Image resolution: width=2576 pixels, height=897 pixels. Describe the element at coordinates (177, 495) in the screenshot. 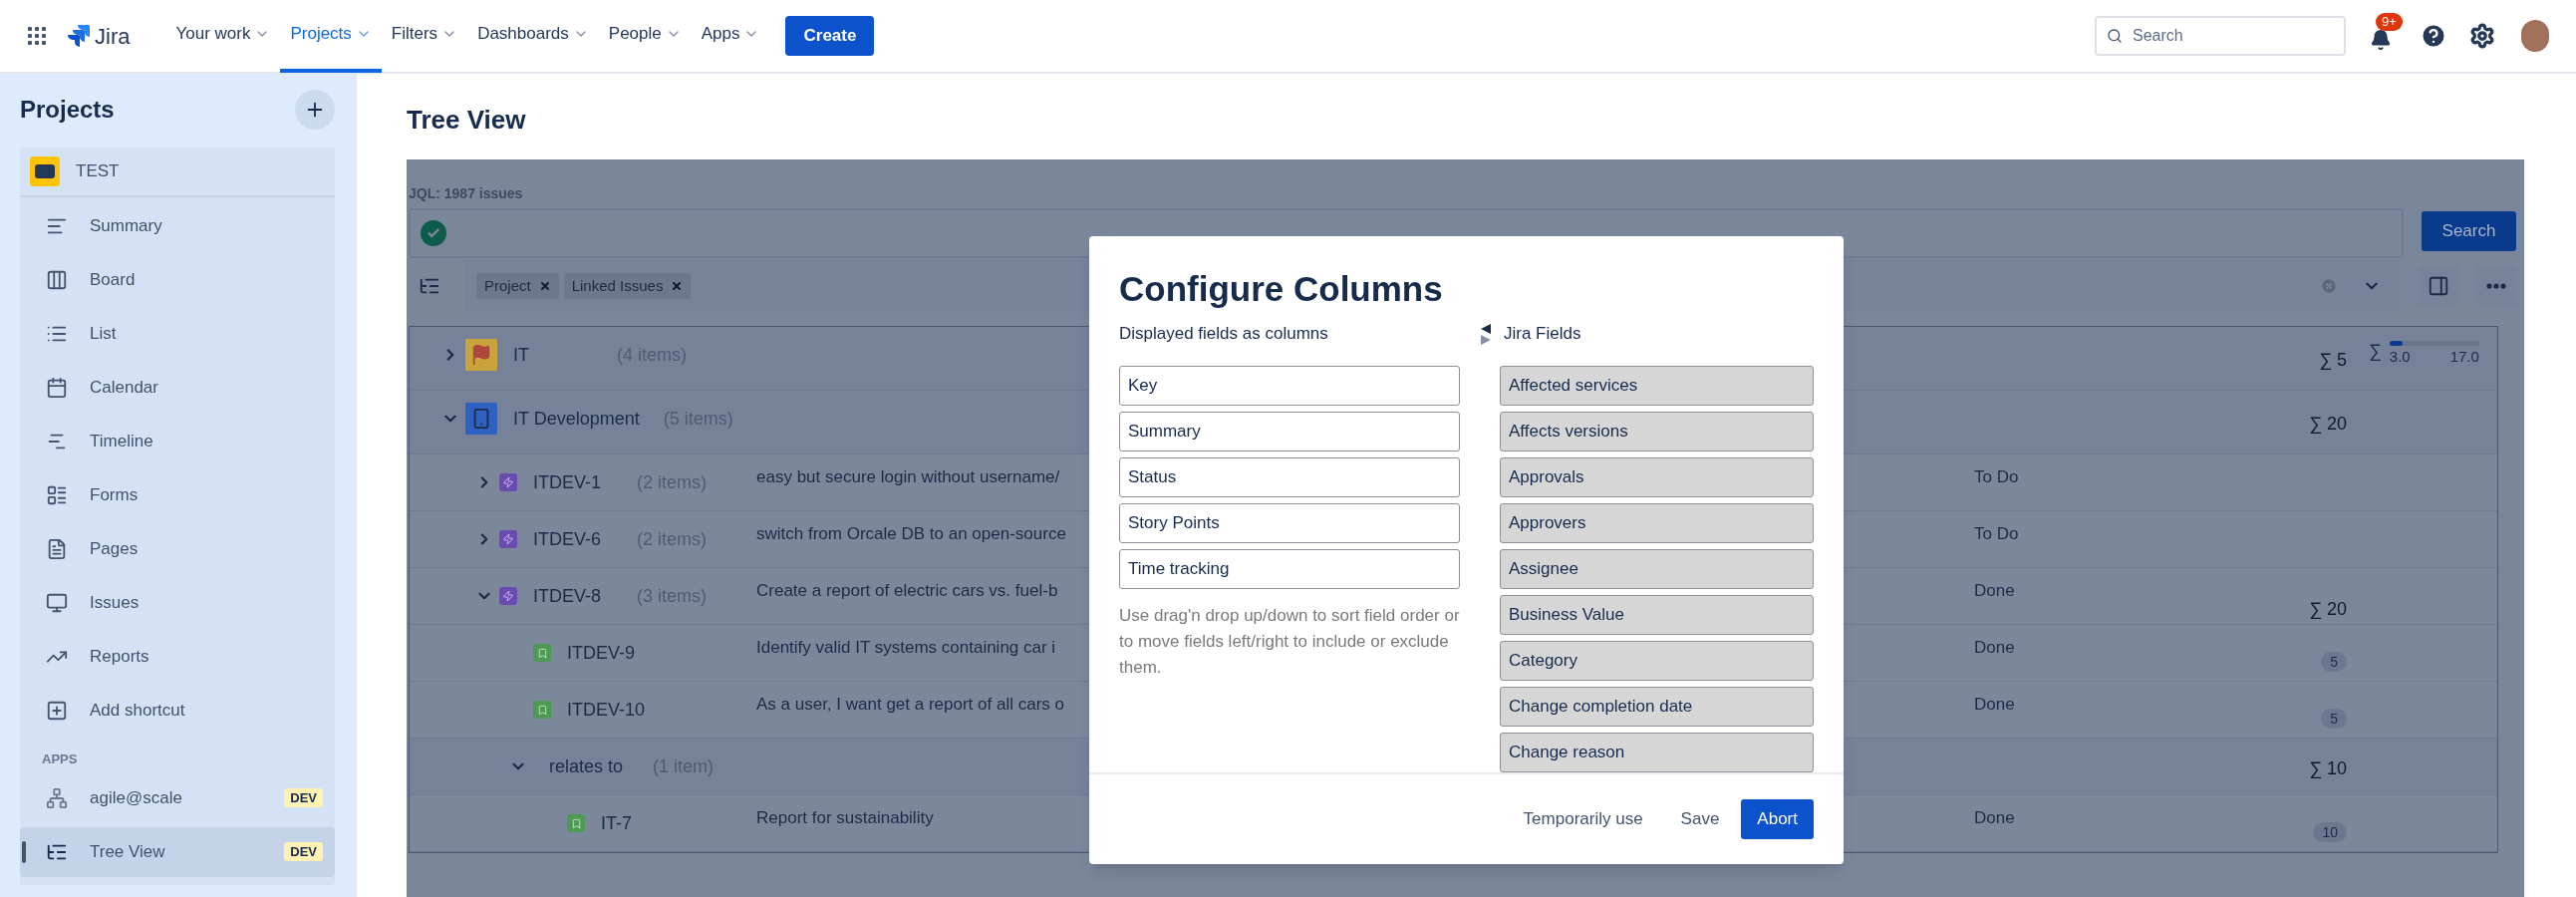

I see `sidebar-item: Forms` at that location.